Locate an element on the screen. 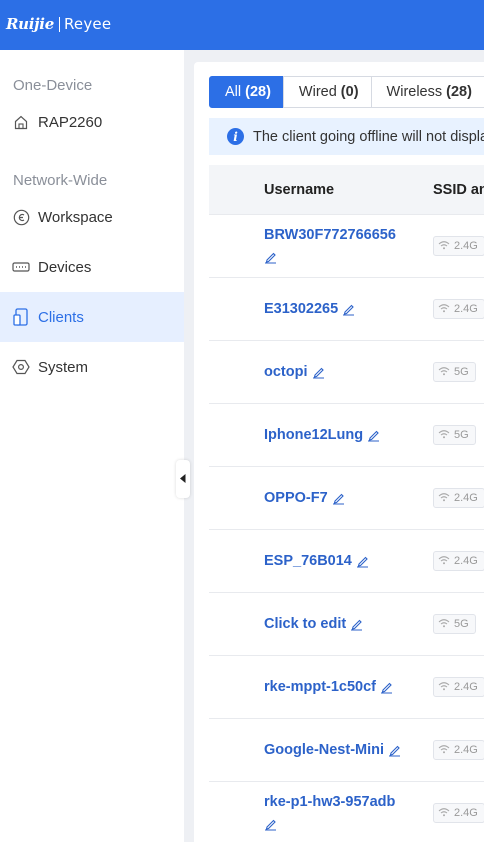  sidebar-item-label: Clients is located at coordinates (61, 317).